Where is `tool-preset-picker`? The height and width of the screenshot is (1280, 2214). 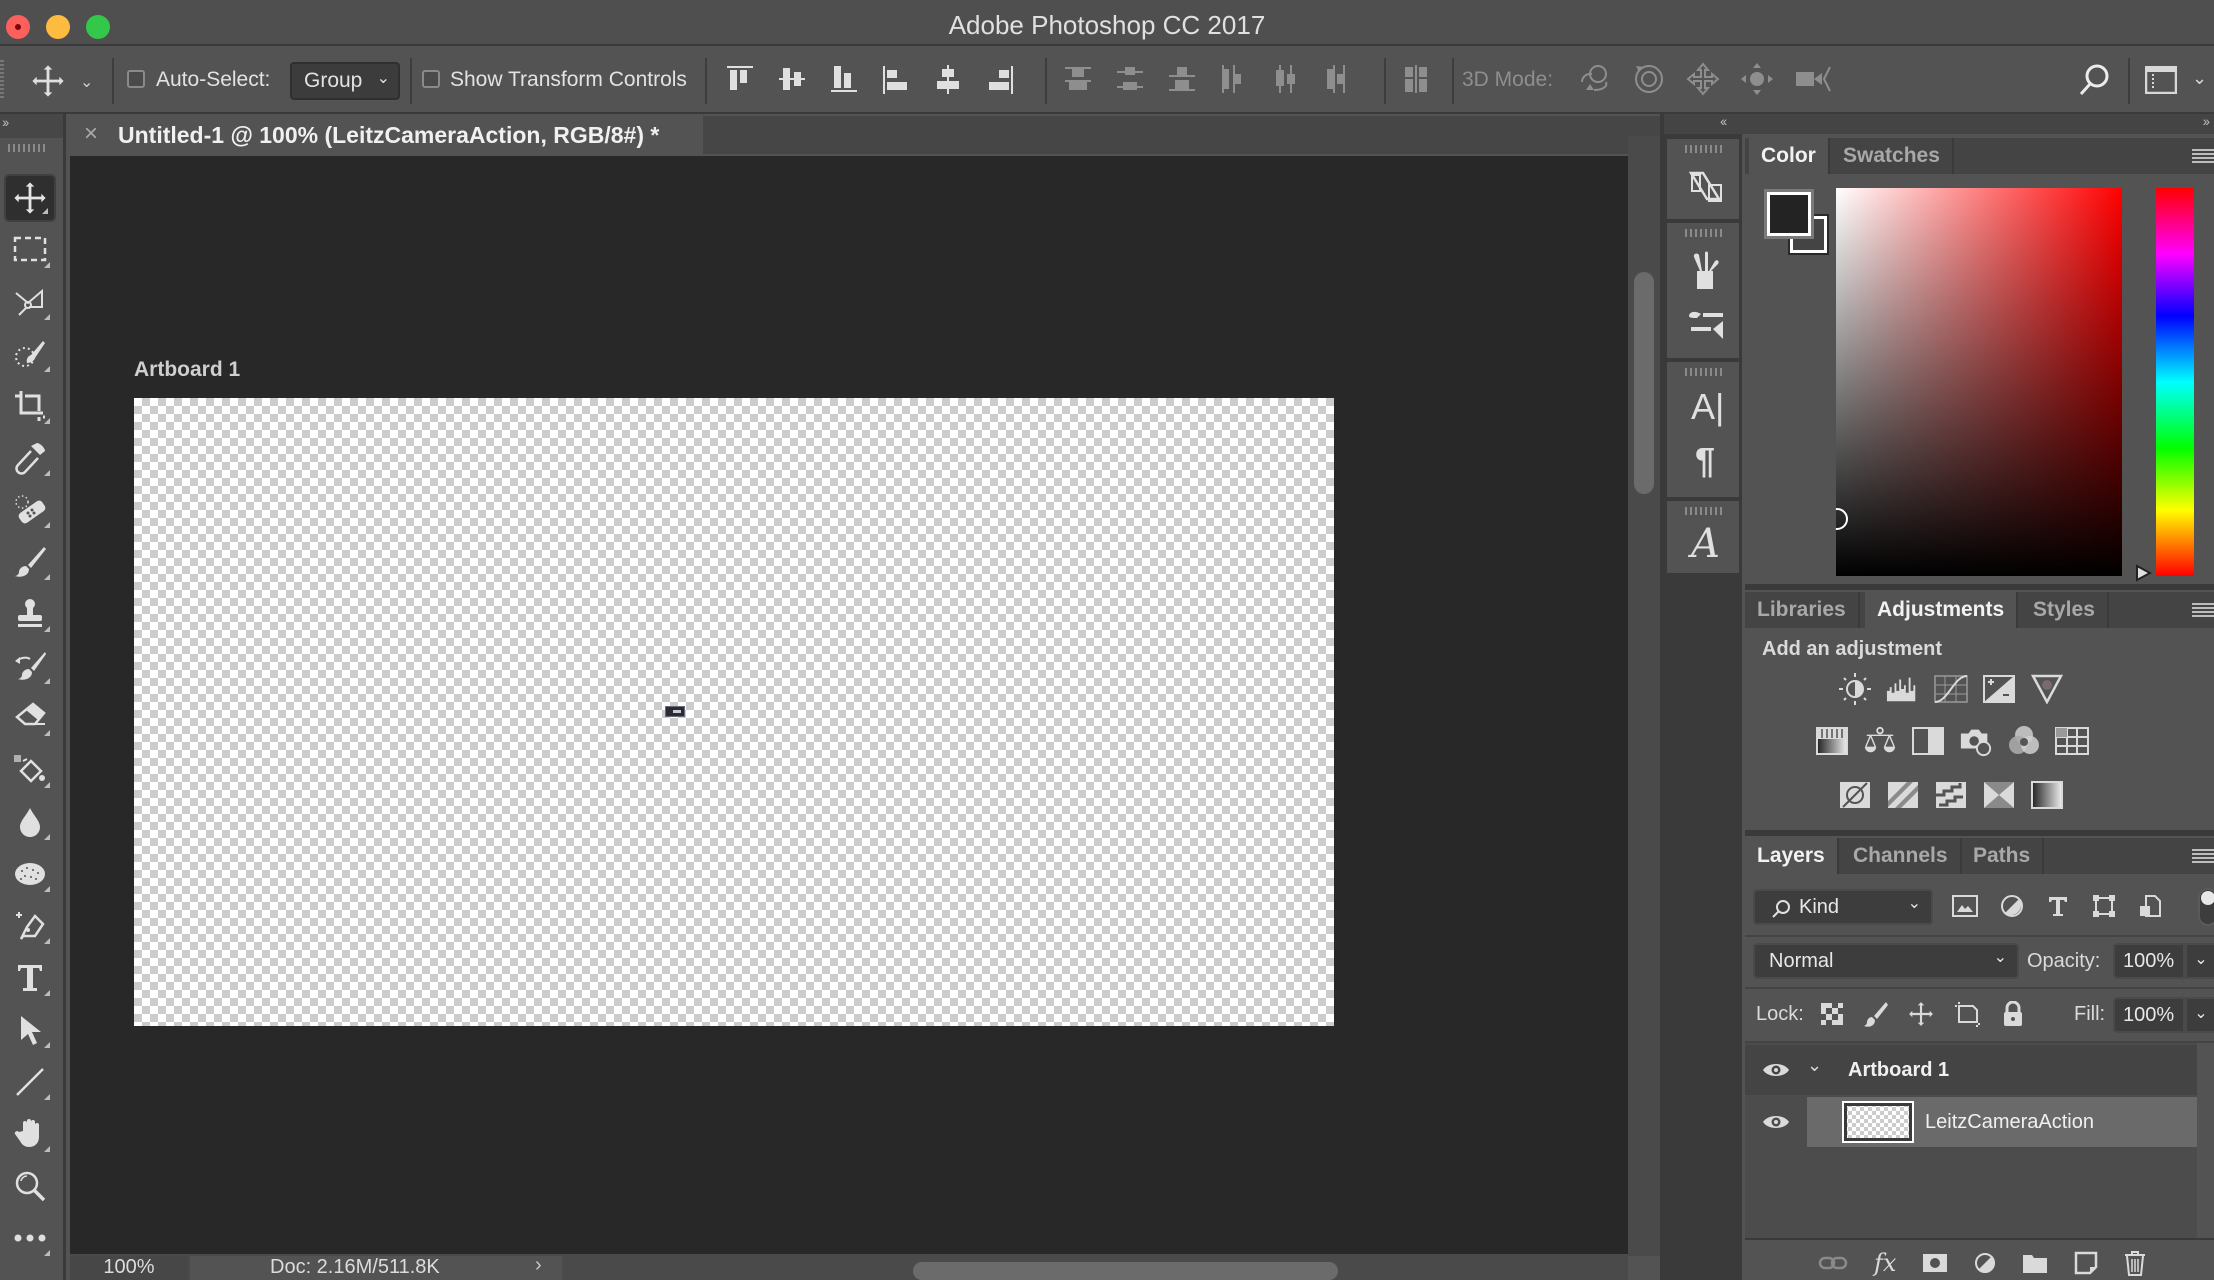 tool-preset-picker is located at coordinates (48, 81).